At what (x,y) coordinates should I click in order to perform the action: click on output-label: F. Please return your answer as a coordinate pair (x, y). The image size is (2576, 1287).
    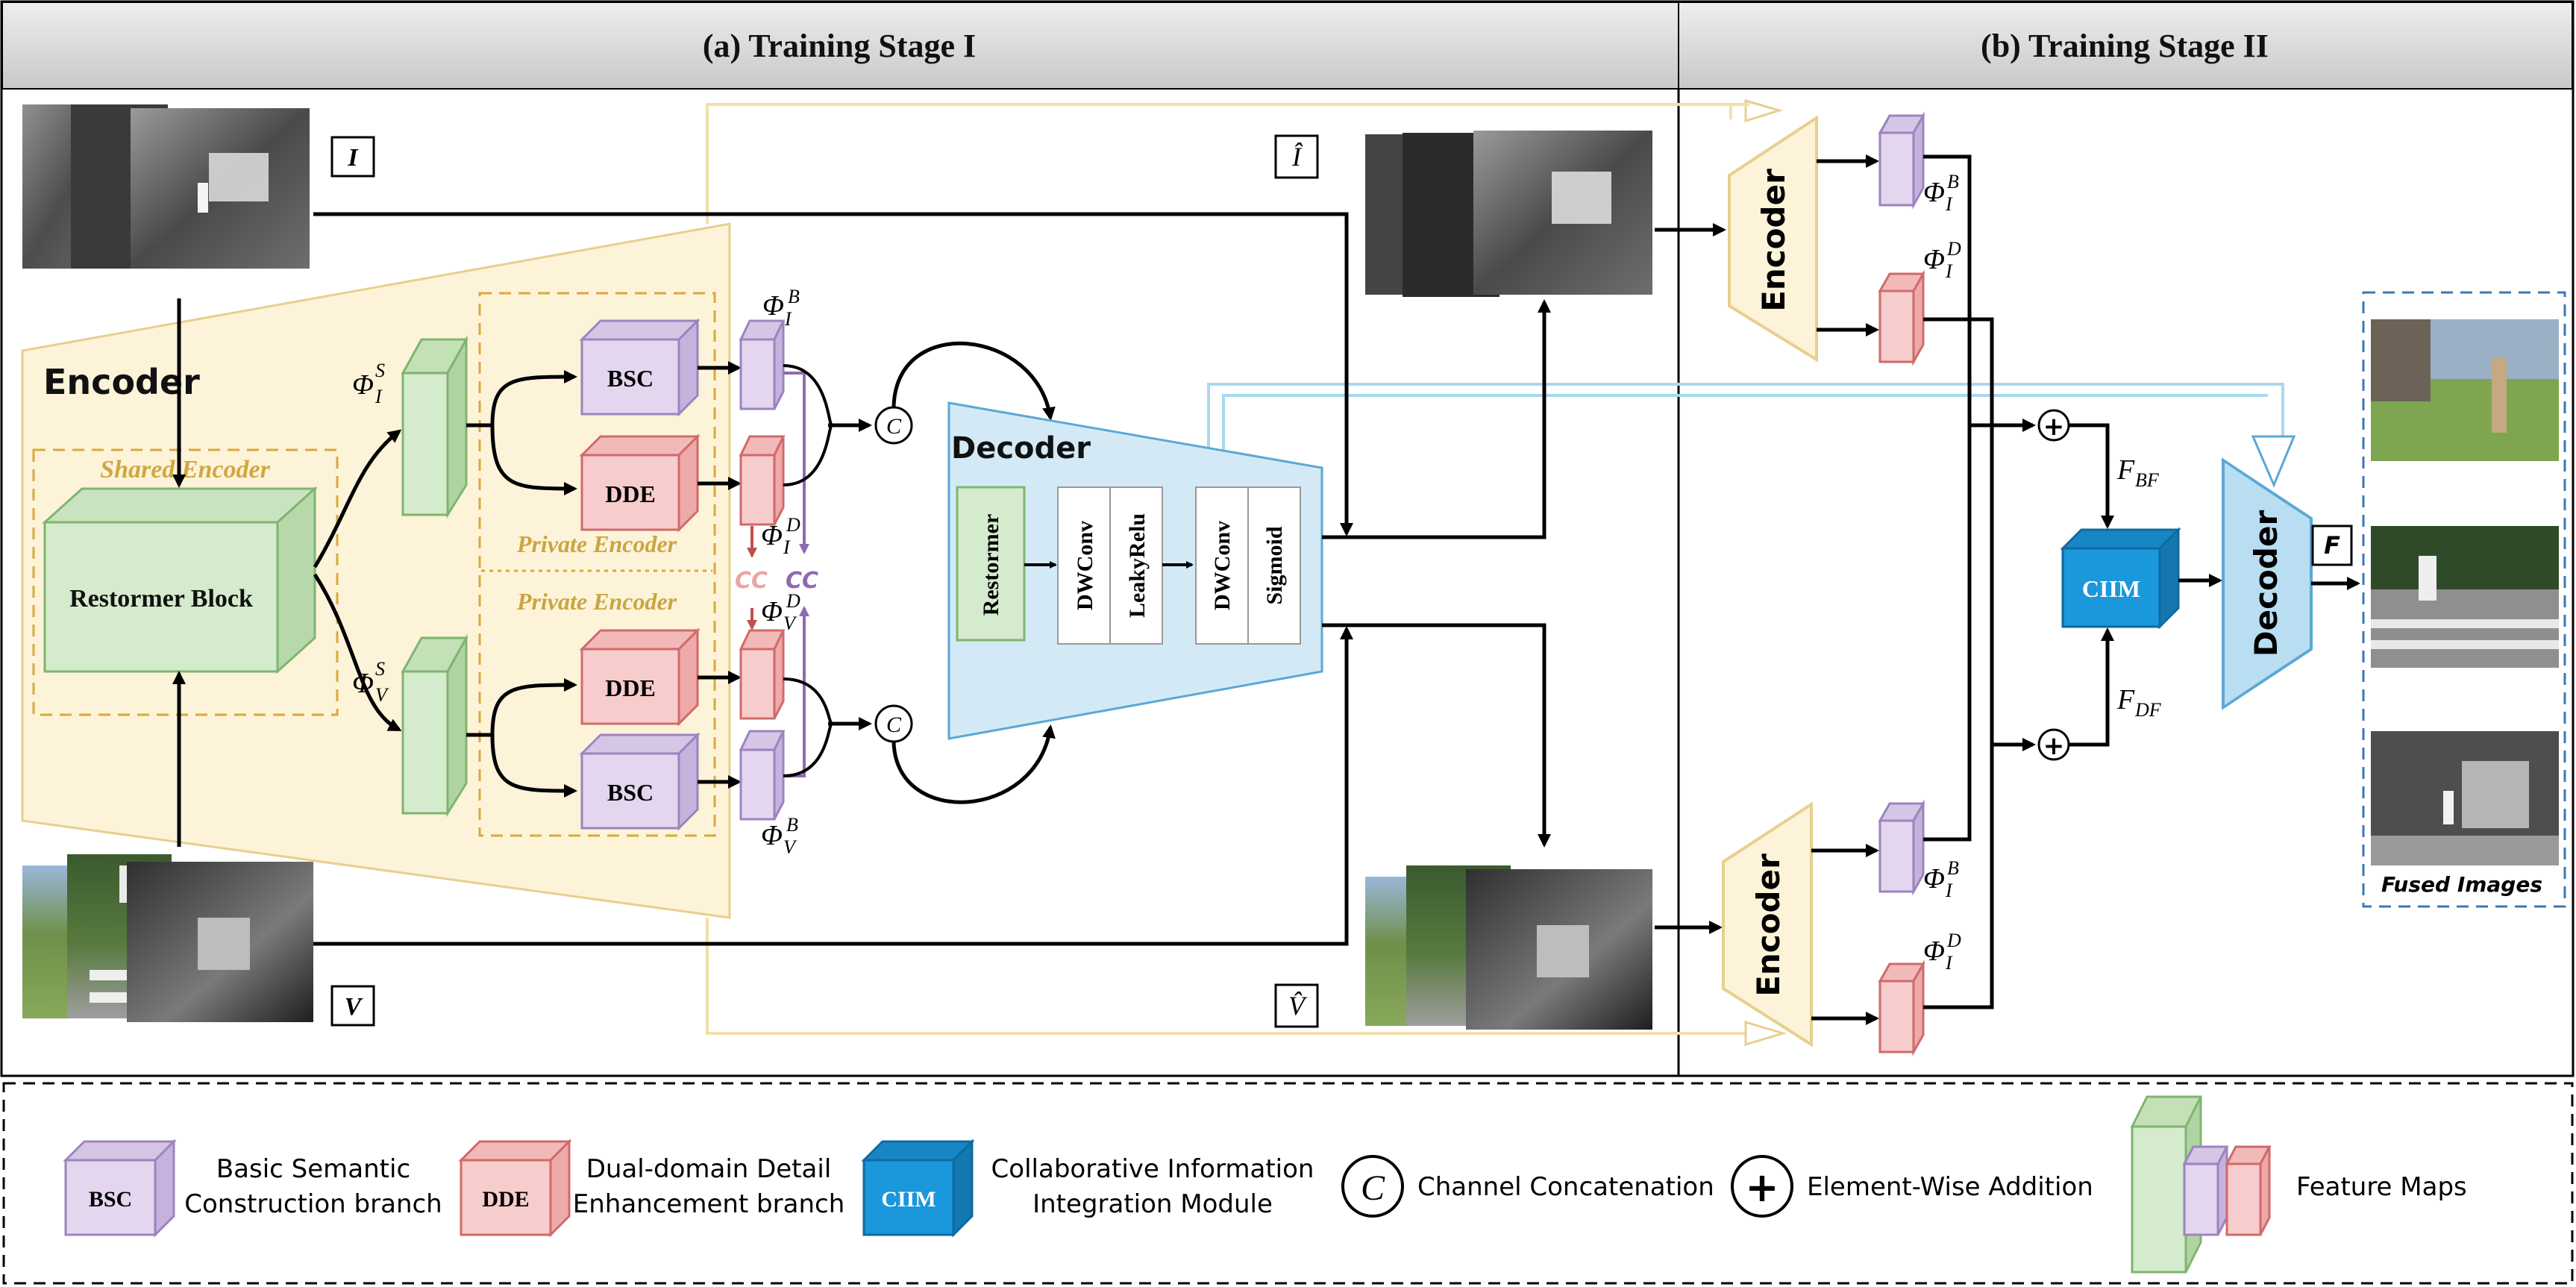
    Looking at the image, I should click on (2332, 546).